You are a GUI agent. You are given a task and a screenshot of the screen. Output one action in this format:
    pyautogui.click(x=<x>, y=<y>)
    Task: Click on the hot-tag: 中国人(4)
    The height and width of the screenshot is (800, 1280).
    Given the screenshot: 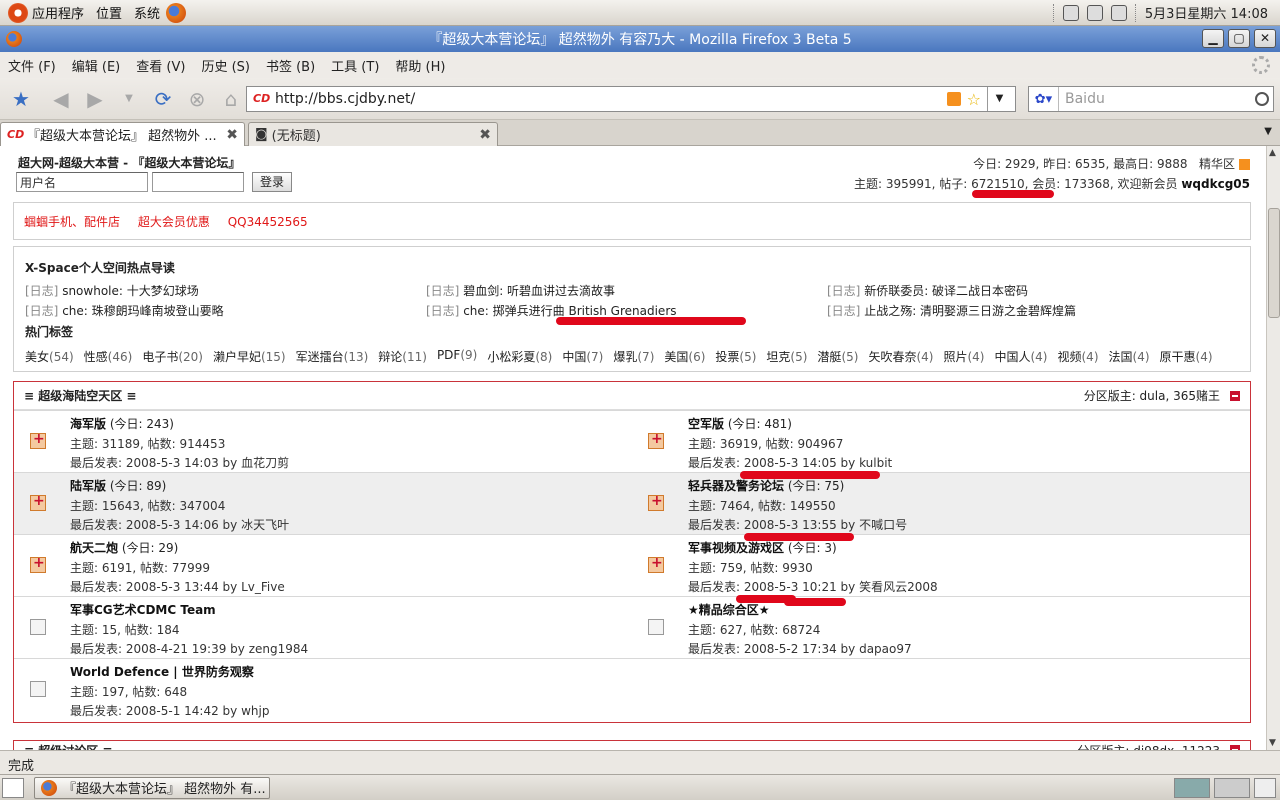 What is the action you would take?
    pyautogui.click(x=1020, y=356)
    